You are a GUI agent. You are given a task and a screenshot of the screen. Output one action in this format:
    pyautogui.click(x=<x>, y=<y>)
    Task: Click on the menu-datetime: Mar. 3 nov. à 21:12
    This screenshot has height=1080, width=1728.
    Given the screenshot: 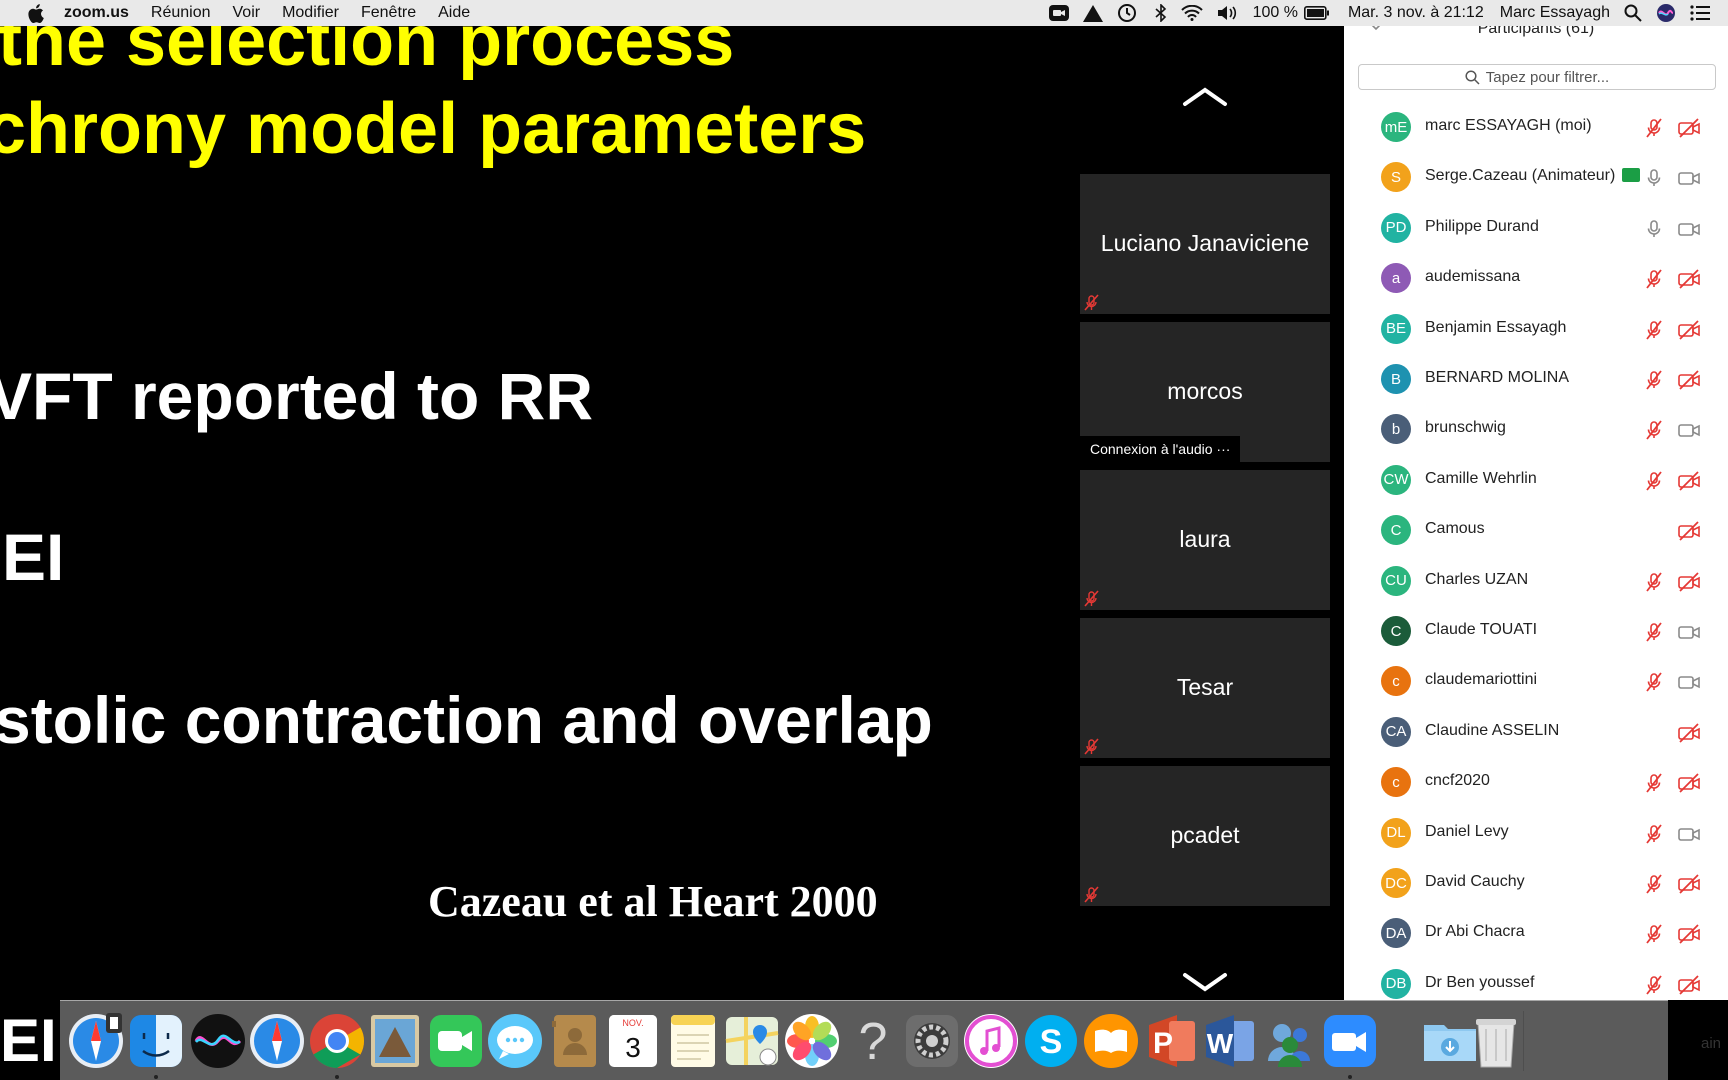 What is the action you would take?
    pyautogui.click(x=1416, y=13)
    